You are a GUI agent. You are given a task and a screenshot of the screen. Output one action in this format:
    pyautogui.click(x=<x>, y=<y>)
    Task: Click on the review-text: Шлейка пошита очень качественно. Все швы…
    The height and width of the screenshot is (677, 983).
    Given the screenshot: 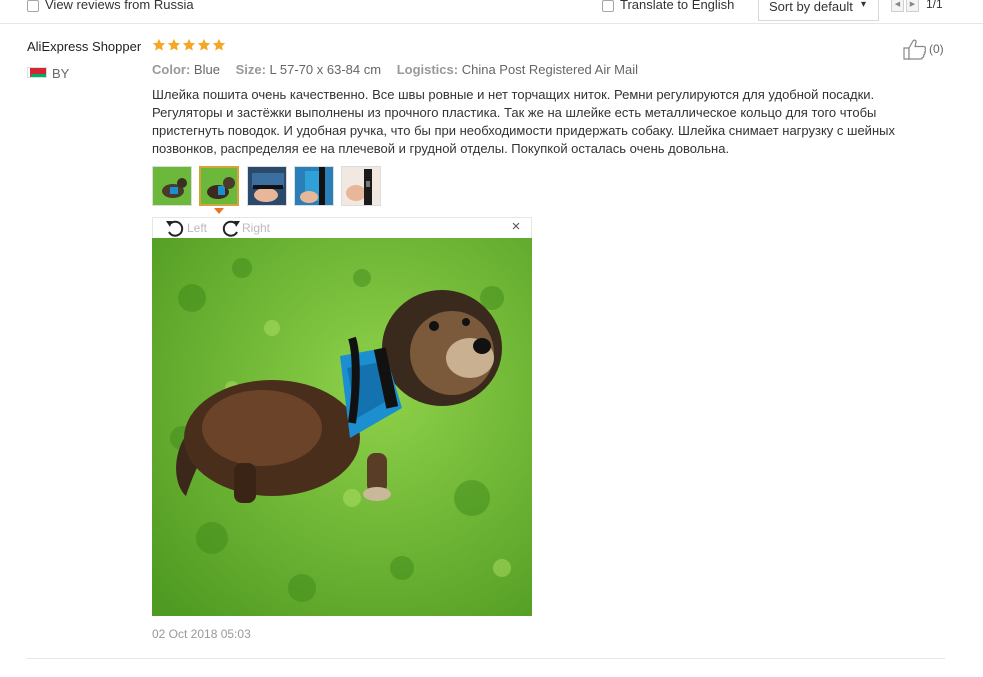 What is the action you would take?
    pyautogui.click(x=523, y=121)
    